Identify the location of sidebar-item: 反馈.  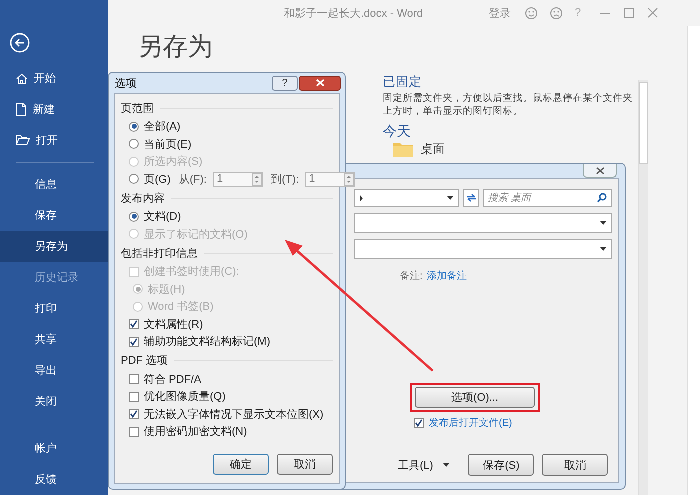
(54, 479).